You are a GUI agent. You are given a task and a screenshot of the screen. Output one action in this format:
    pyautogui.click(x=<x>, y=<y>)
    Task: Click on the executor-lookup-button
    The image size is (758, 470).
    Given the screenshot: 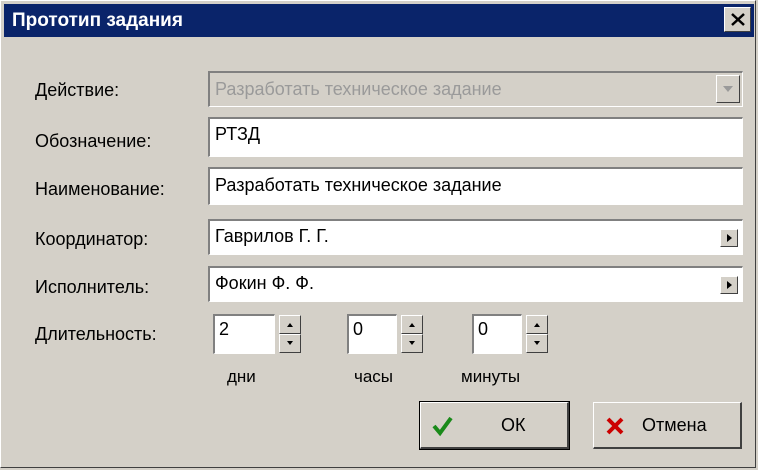 What is the action you would take?
    pyautogui.click(x=729, y=285)
    